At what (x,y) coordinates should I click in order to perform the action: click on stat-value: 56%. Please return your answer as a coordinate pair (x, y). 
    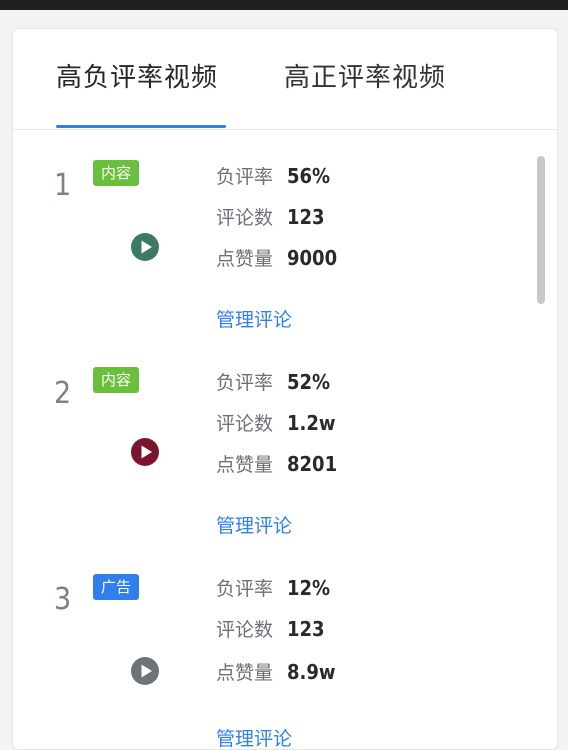
    Looking at the image, I should click on (309, 176).